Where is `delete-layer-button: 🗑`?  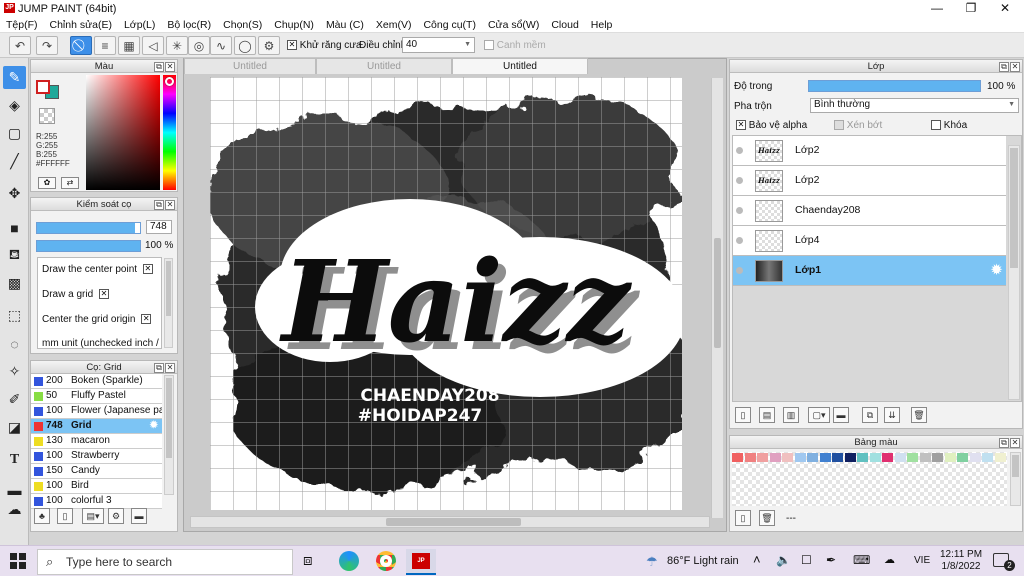
delete-layer-button: 🗑 is located at coordinates (919, 415).